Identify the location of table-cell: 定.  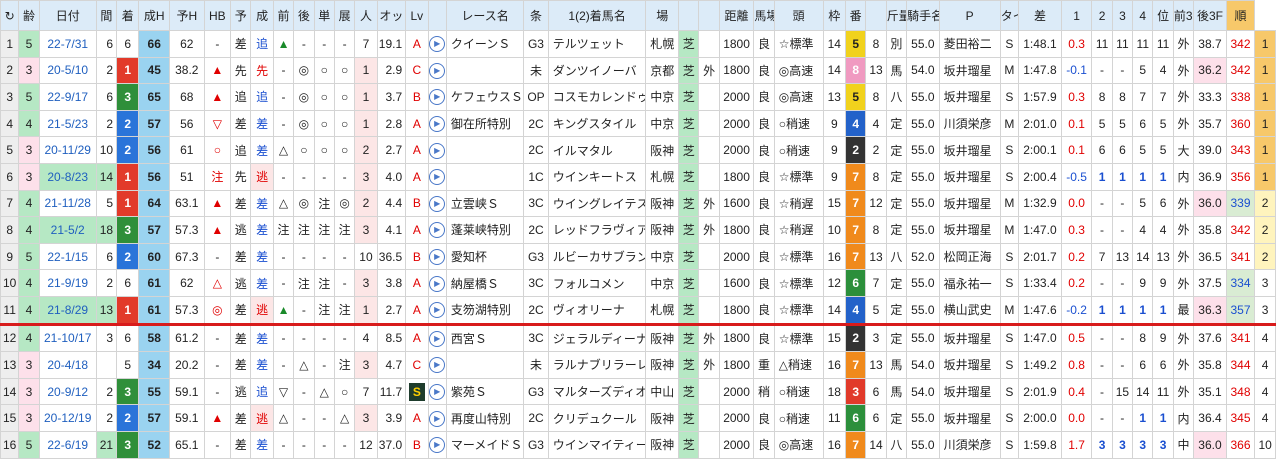
(896, 283).